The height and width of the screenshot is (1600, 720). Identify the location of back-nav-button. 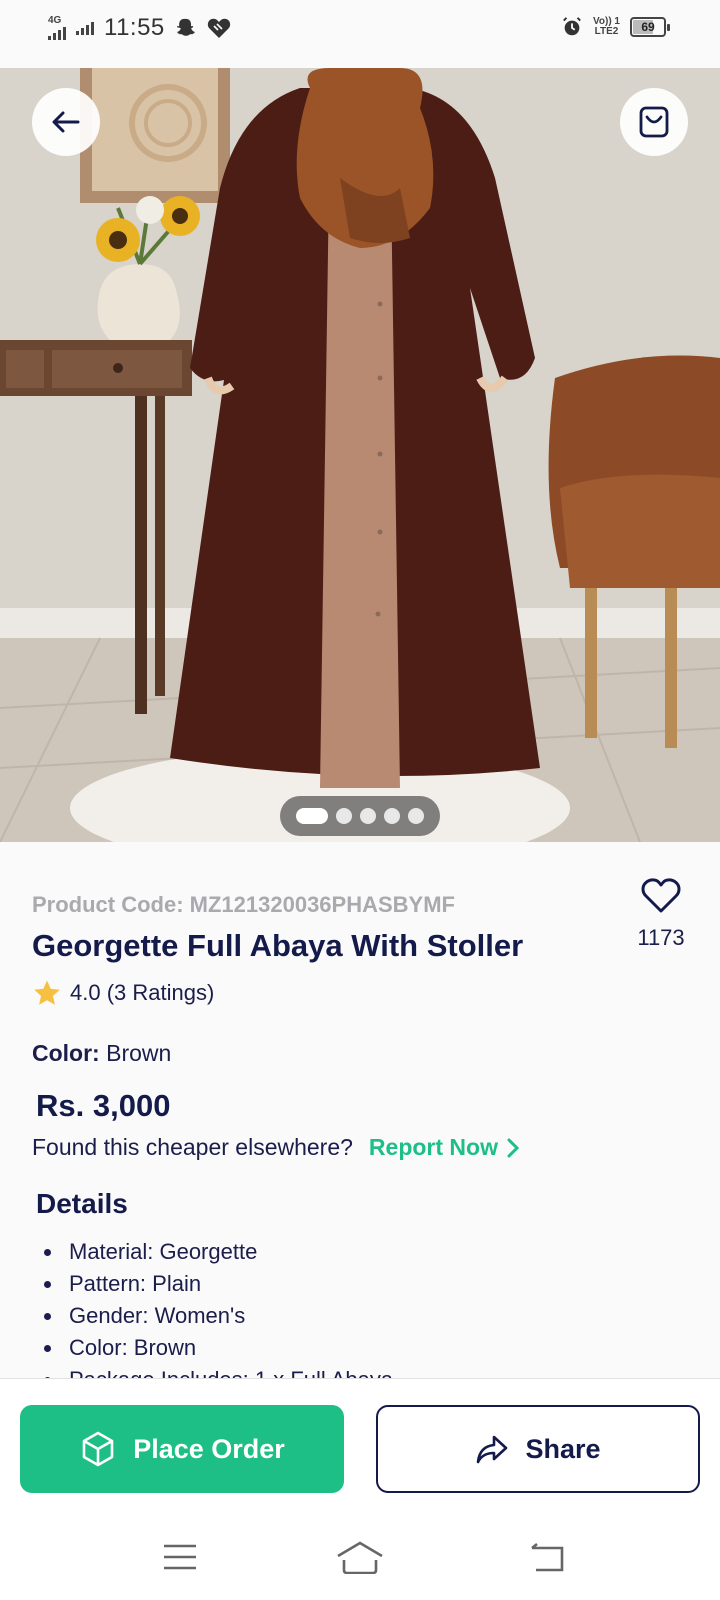
(548, 1557).